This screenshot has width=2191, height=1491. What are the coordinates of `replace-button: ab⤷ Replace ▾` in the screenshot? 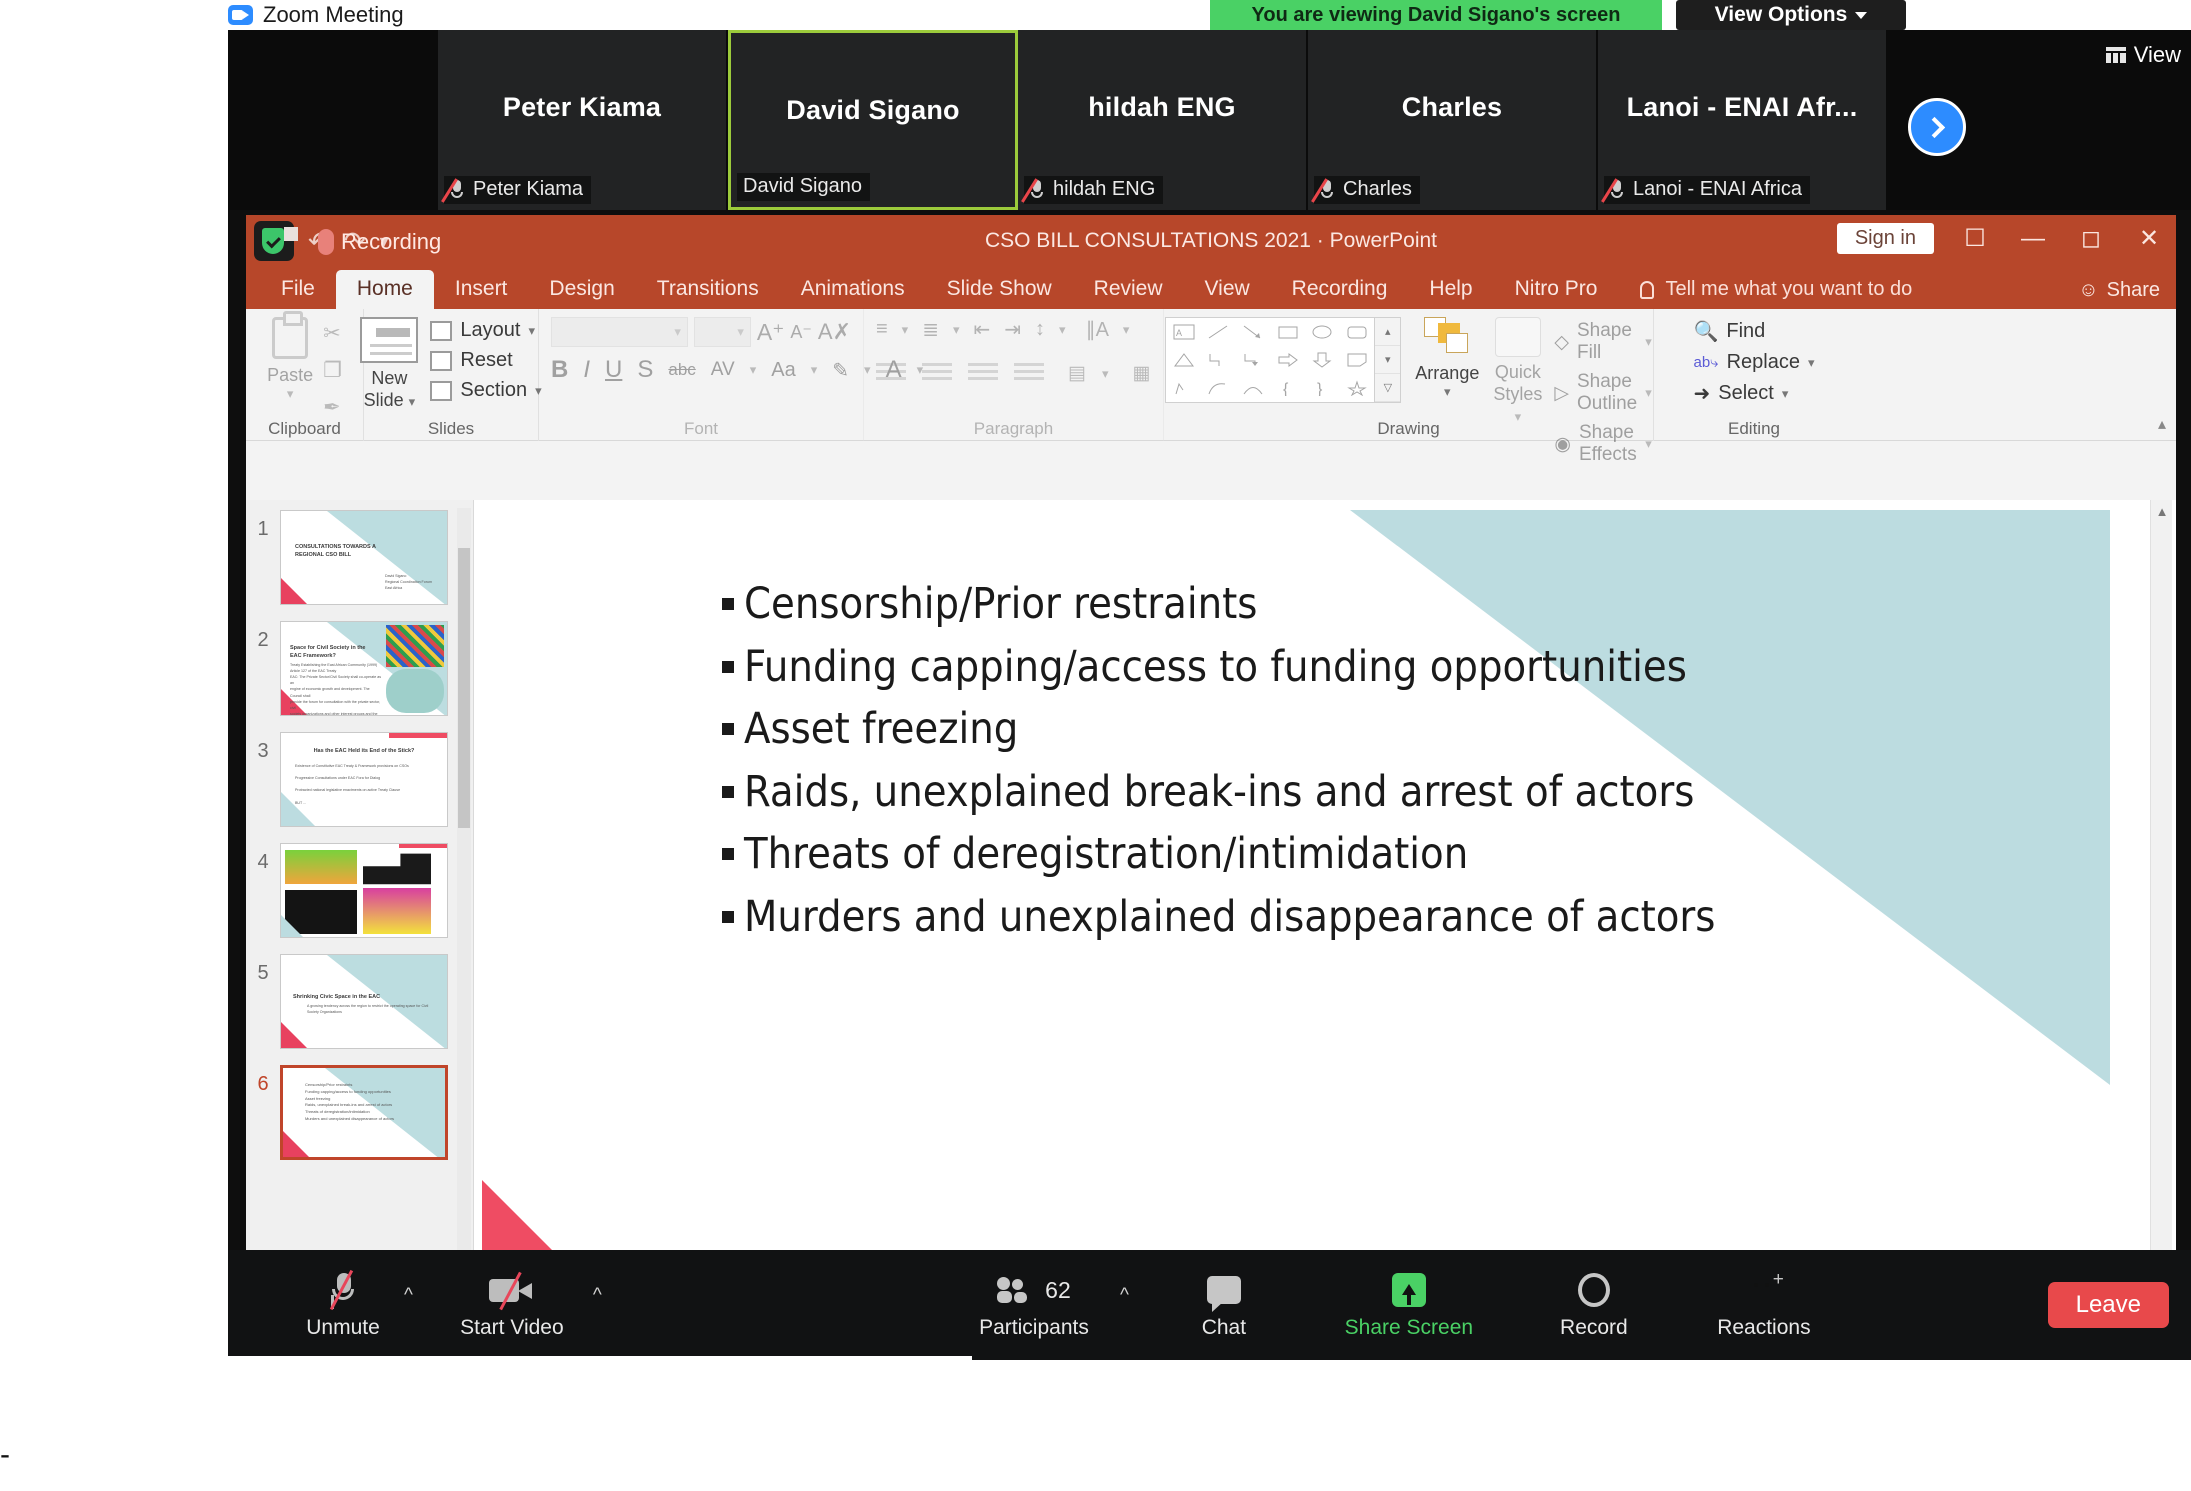 It's located at (1753, 362).